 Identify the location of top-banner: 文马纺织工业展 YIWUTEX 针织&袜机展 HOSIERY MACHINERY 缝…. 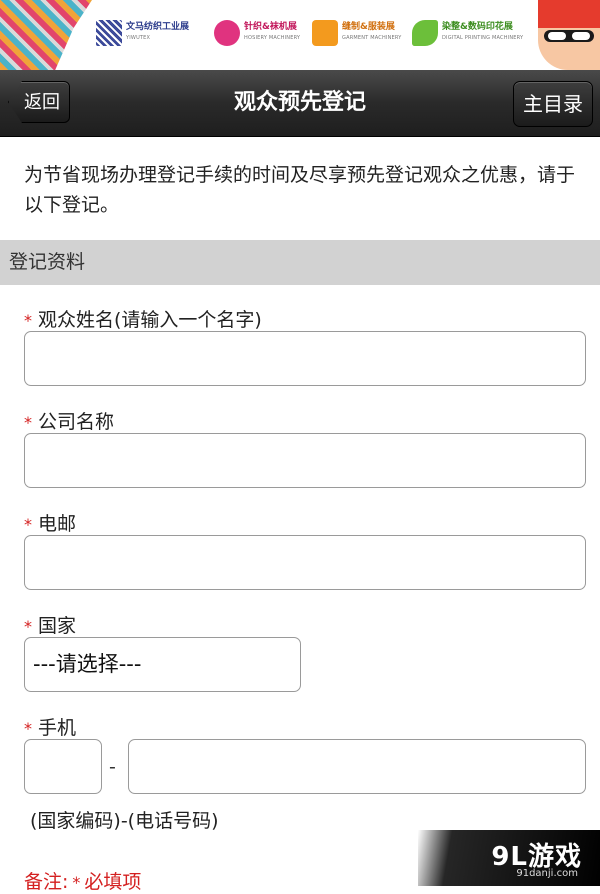
(300, 35).